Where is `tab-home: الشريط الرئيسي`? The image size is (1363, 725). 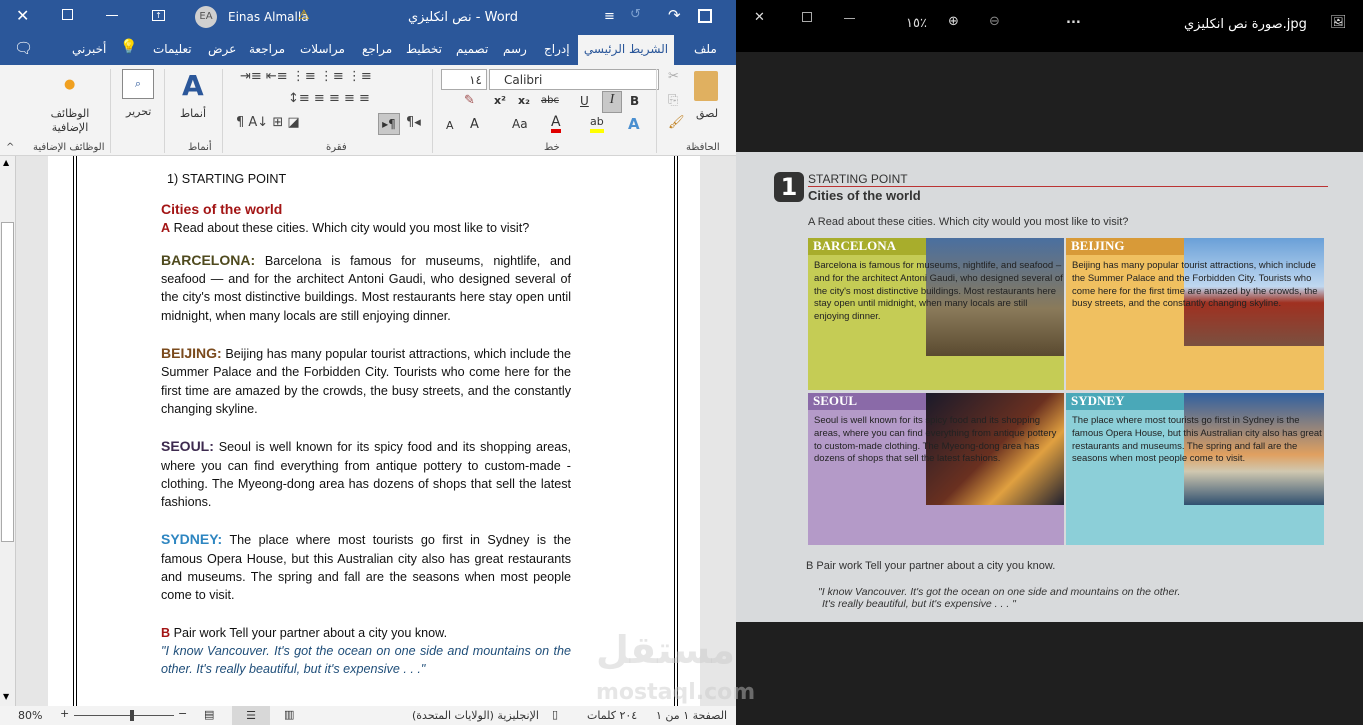
tab-home: الشريط الرئيسي is located at coordinates (626, 50).